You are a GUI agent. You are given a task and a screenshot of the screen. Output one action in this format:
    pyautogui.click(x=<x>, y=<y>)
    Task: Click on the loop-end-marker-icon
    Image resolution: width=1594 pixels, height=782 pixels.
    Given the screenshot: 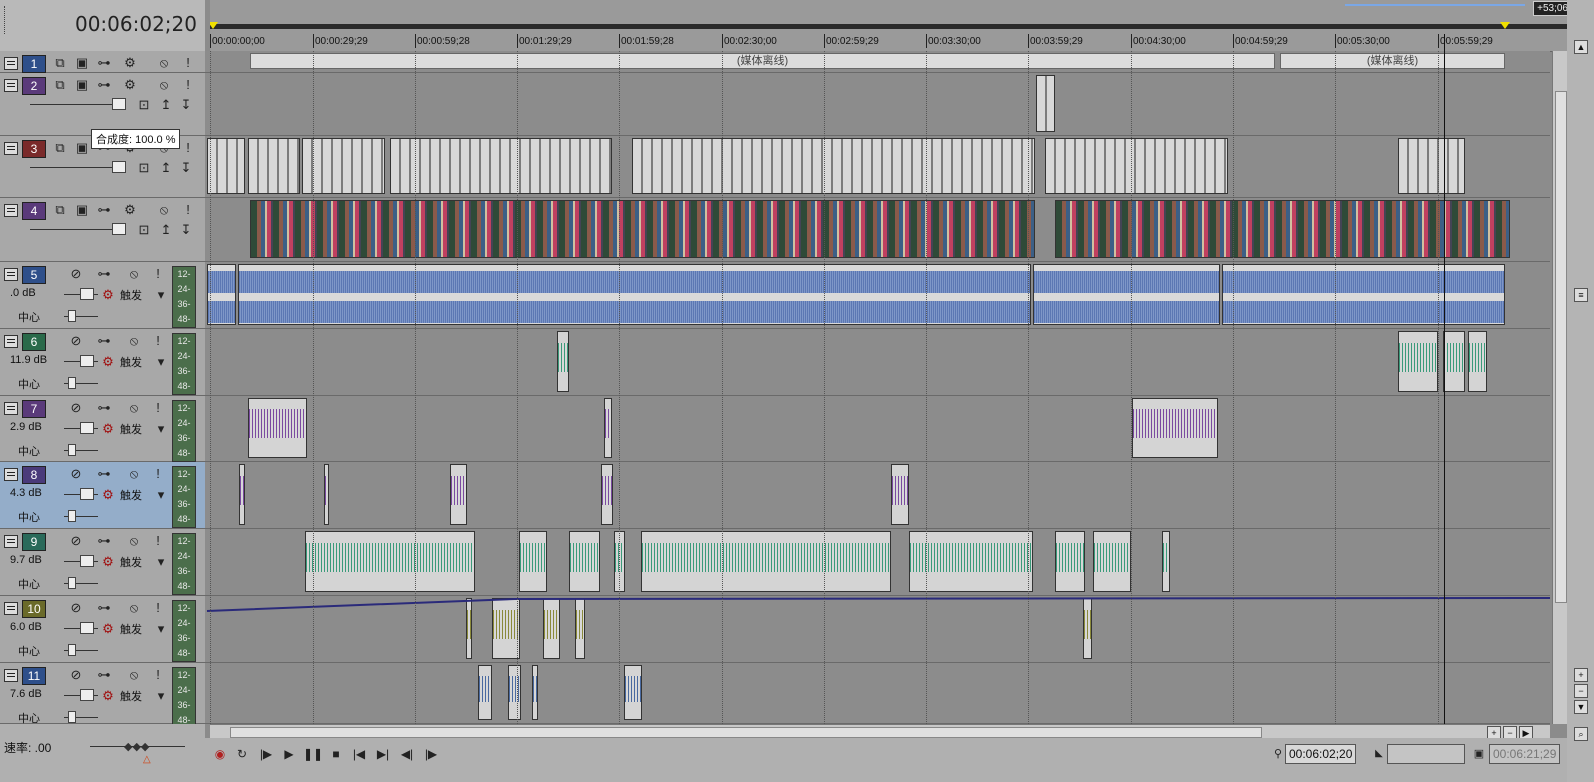 What is the action you would take?
    pyautogui.click(x=1505, y=25)
    